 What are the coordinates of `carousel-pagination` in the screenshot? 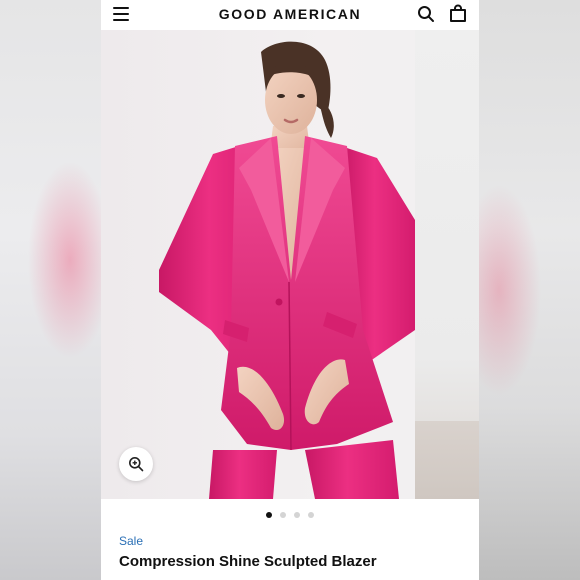 It's located at (290, 516).